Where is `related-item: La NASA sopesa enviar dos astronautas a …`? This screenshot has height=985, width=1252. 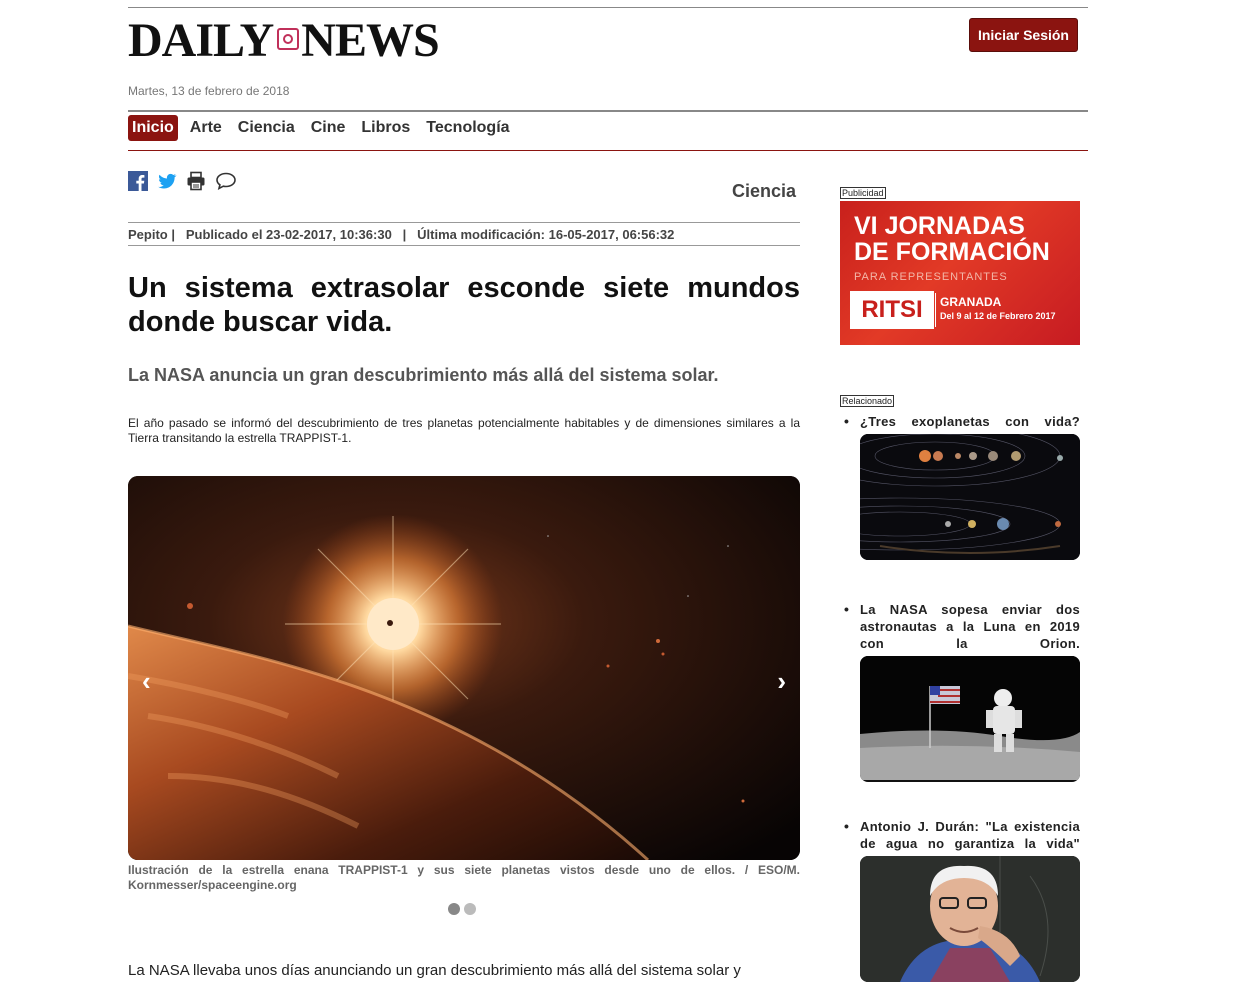 related-item: La NASA sopesa enviar dos astronautas a … is located at coordinates (960, 691).